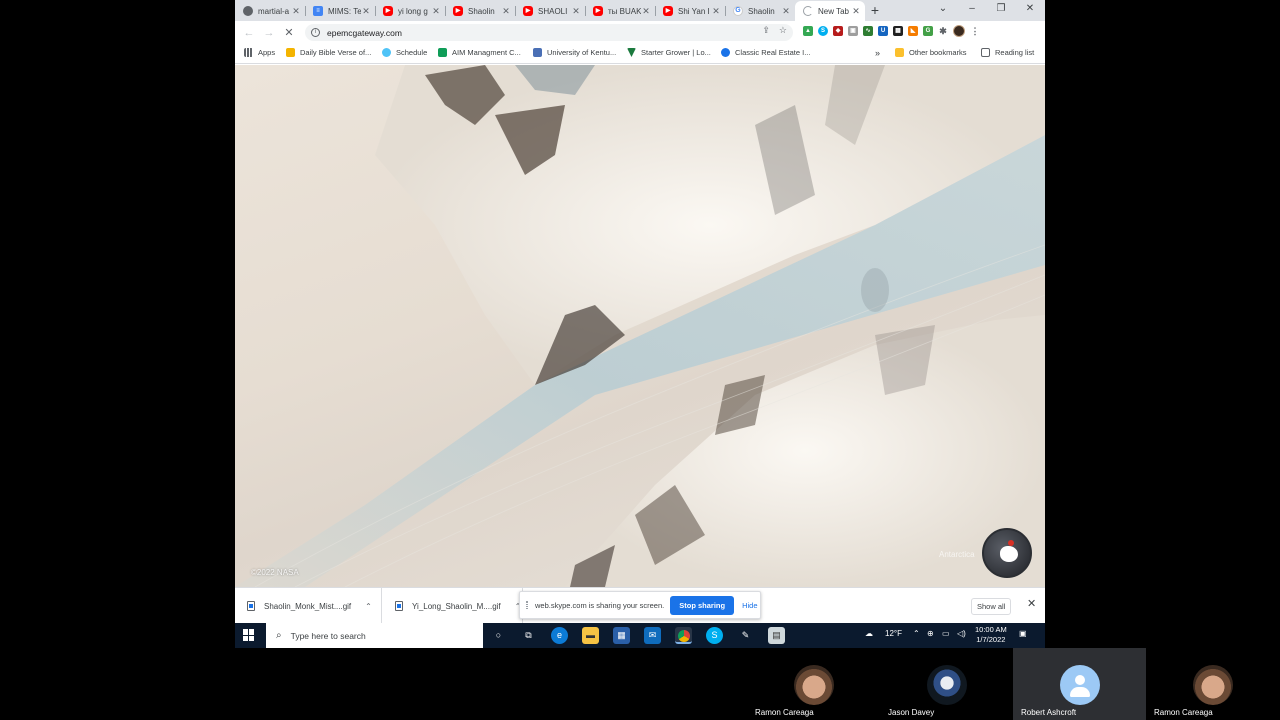  Describe the element at coordinates (621, 635) in the screenshot. I see `store-icon: ▦` at that location.